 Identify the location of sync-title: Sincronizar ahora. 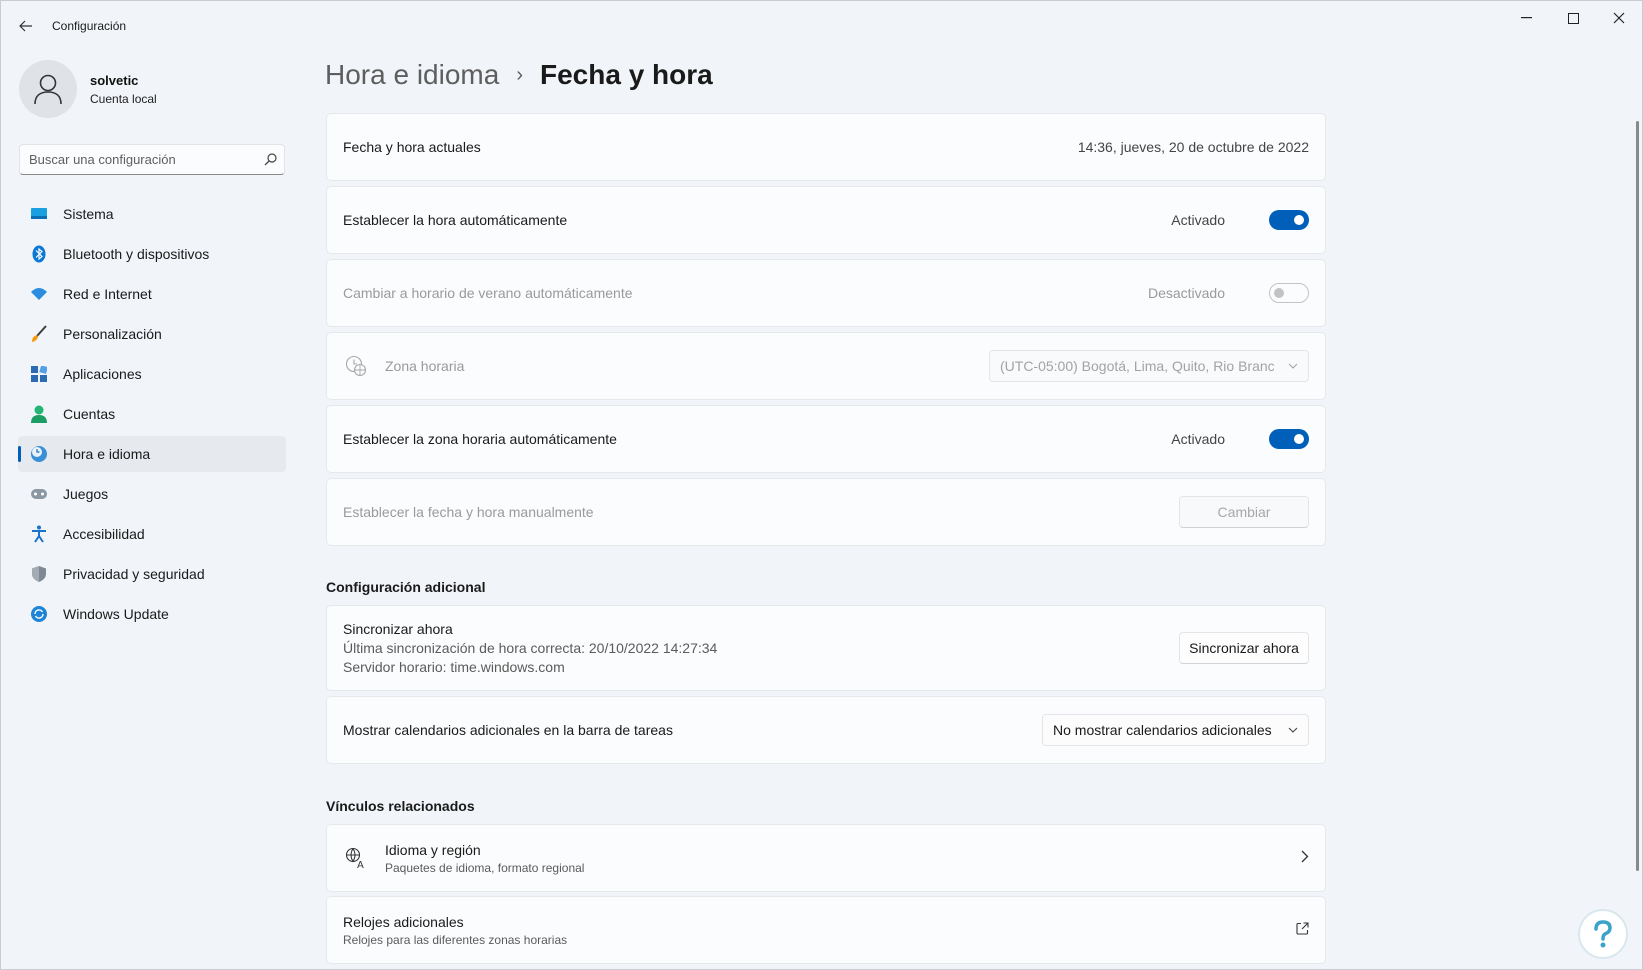
(398, 628).